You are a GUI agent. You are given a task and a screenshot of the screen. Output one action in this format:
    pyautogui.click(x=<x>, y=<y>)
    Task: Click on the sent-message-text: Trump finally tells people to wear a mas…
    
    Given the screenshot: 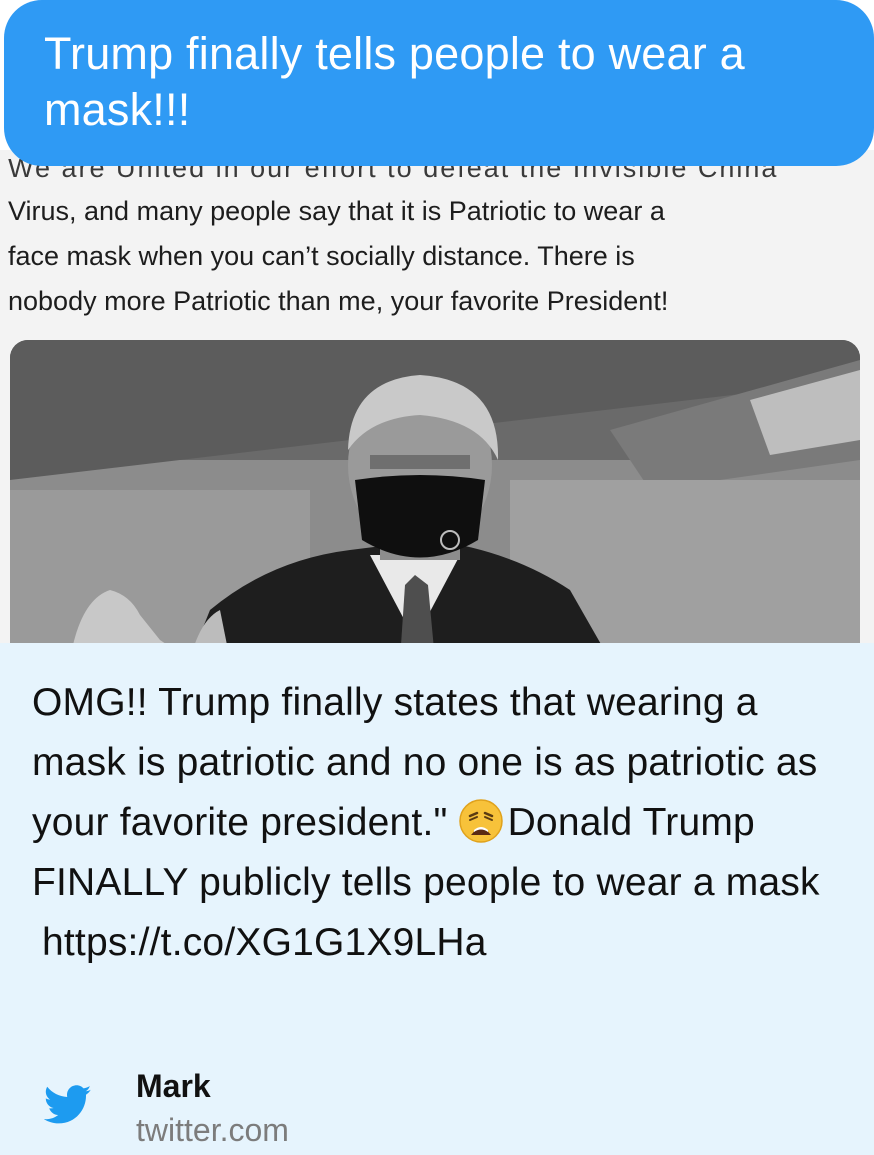 What is the action you would take?
    pyautogui.click(x=394, y=81)
    